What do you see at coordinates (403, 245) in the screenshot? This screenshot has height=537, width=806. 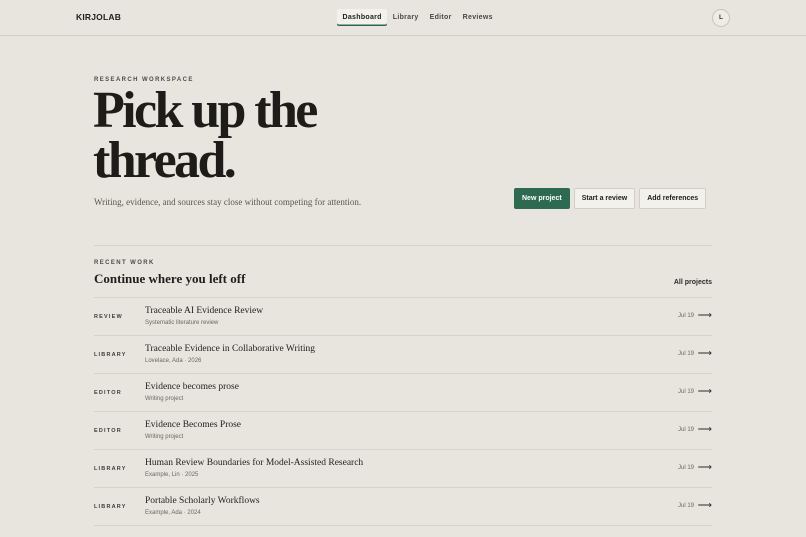 I see `section-divider` at bounding box center [403, 245].